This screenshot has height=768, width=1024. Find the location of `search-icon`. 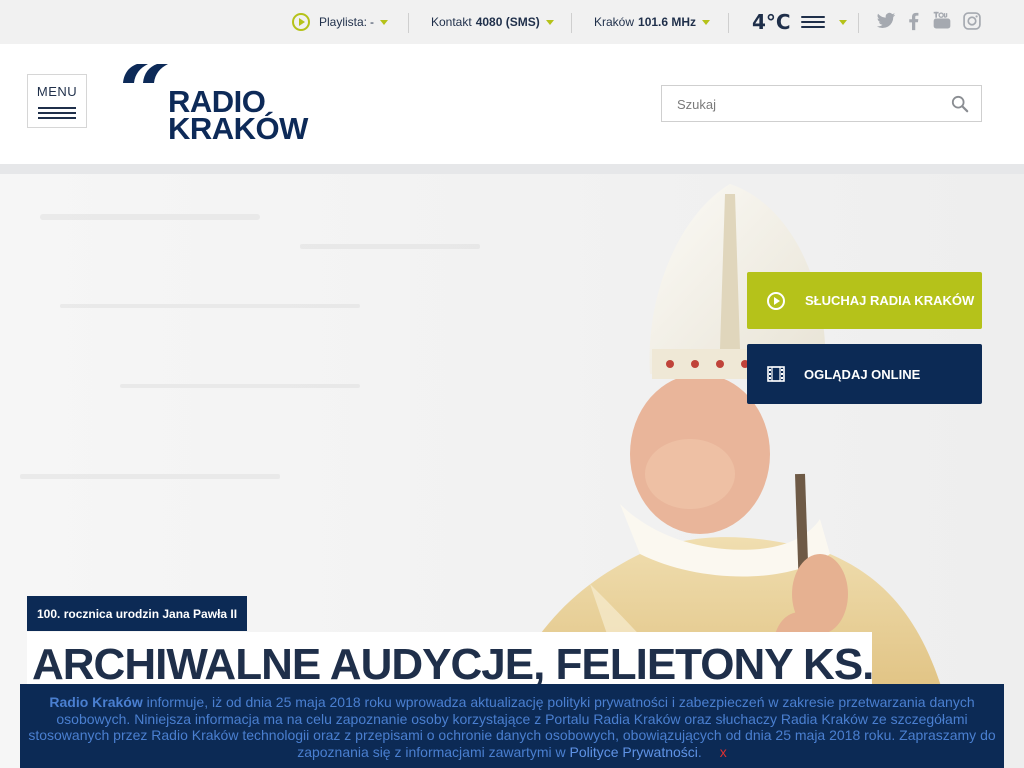

search-icon is located at coordinates (960, 104).